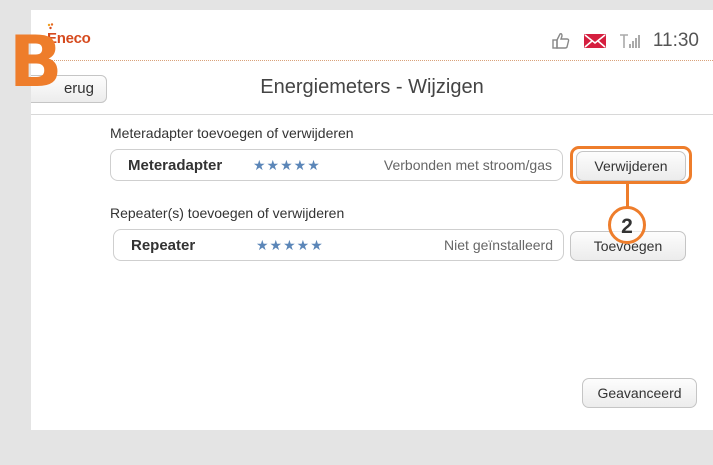 This screenshot has height=465, width=713. I want to click on status-bar: Eneco 11:30, so click(372, 37).